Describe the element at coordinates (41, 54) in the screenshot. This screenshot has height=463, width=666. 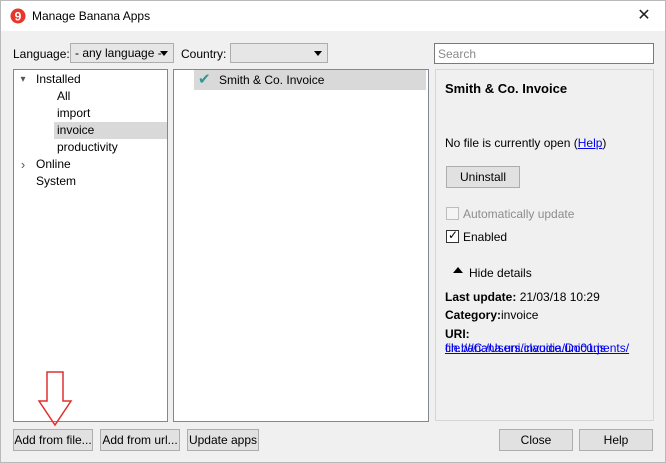
I see `language-label: Language:` at that location.